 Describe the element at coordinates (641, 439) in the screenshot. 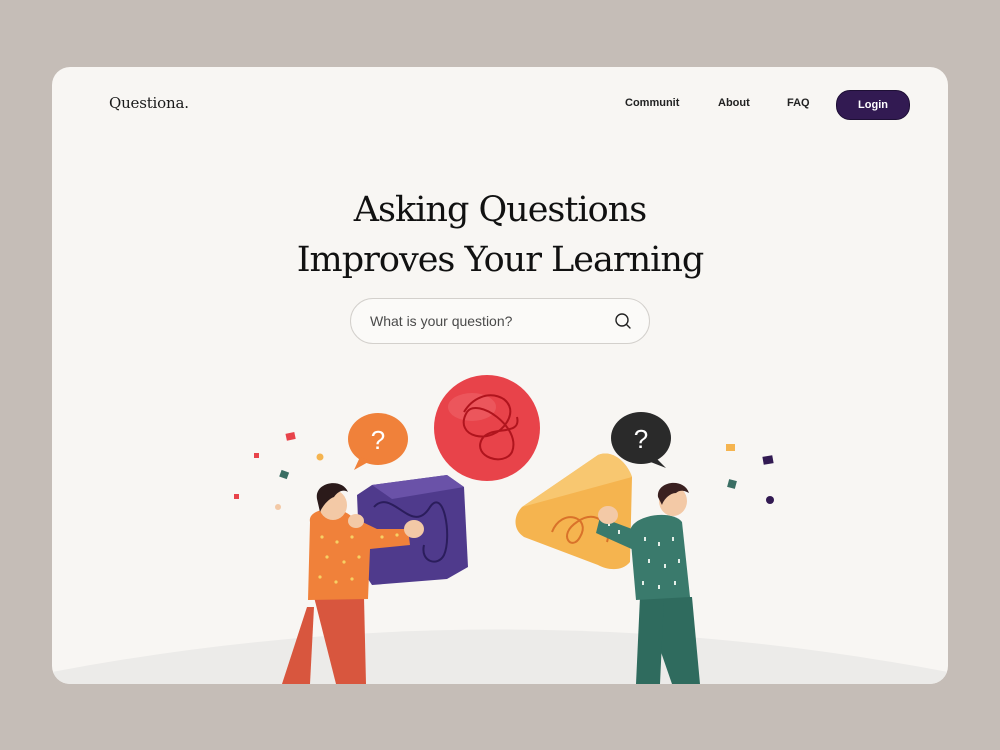

I see `right-bubble-question-mark: ?` at that location.